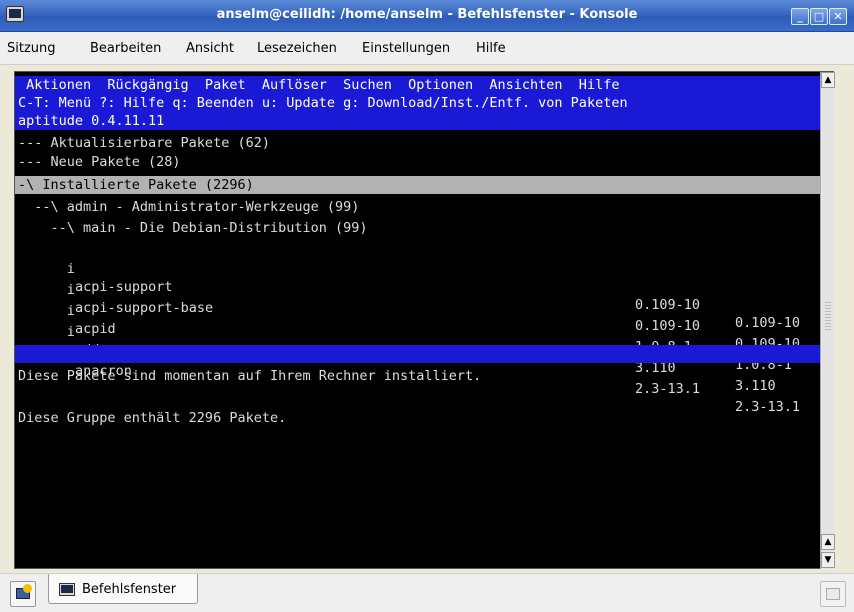  I want to click on group-main: --\ main - Die Debian-Distribution (99), so click(420, 228).